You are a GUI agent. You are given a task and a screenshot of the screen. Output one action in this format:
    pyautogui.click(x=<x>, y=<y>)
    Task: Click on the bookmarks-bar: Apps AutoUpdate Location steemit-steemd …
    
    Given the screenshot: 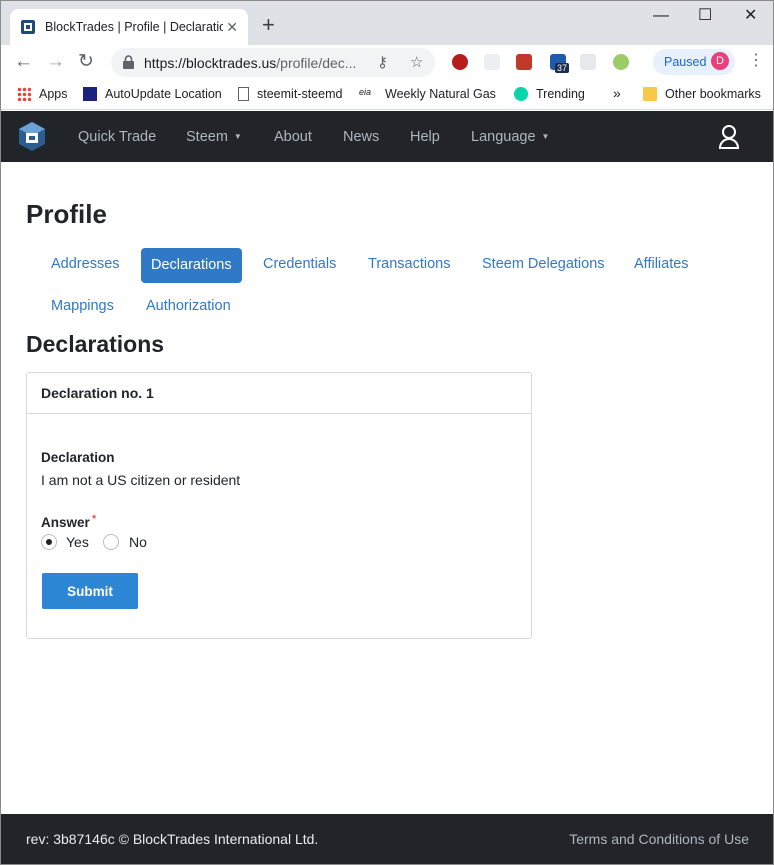 What is the action you would take?
    pyautogui.click(x=387, y=95)
    